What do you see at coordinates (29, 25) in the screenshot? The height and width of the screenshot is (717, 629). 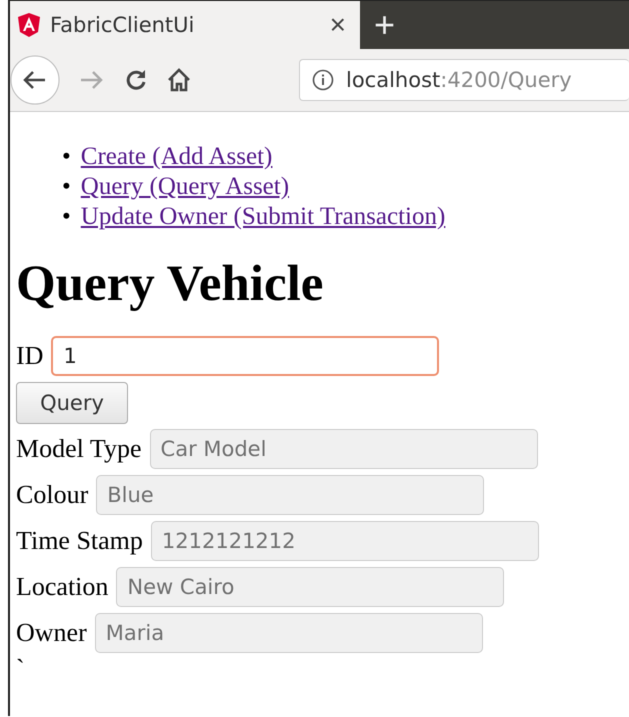 I see `shield-logo-icon` at bounding box center [29, 25].